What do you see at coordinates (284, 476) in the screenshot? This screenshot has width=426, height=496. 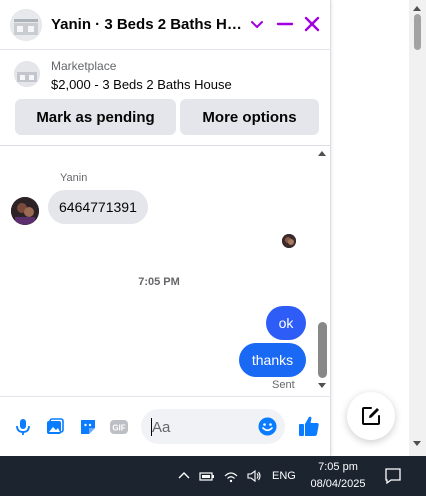 I see `input-language: ENG` at bounding box center [284, 476].